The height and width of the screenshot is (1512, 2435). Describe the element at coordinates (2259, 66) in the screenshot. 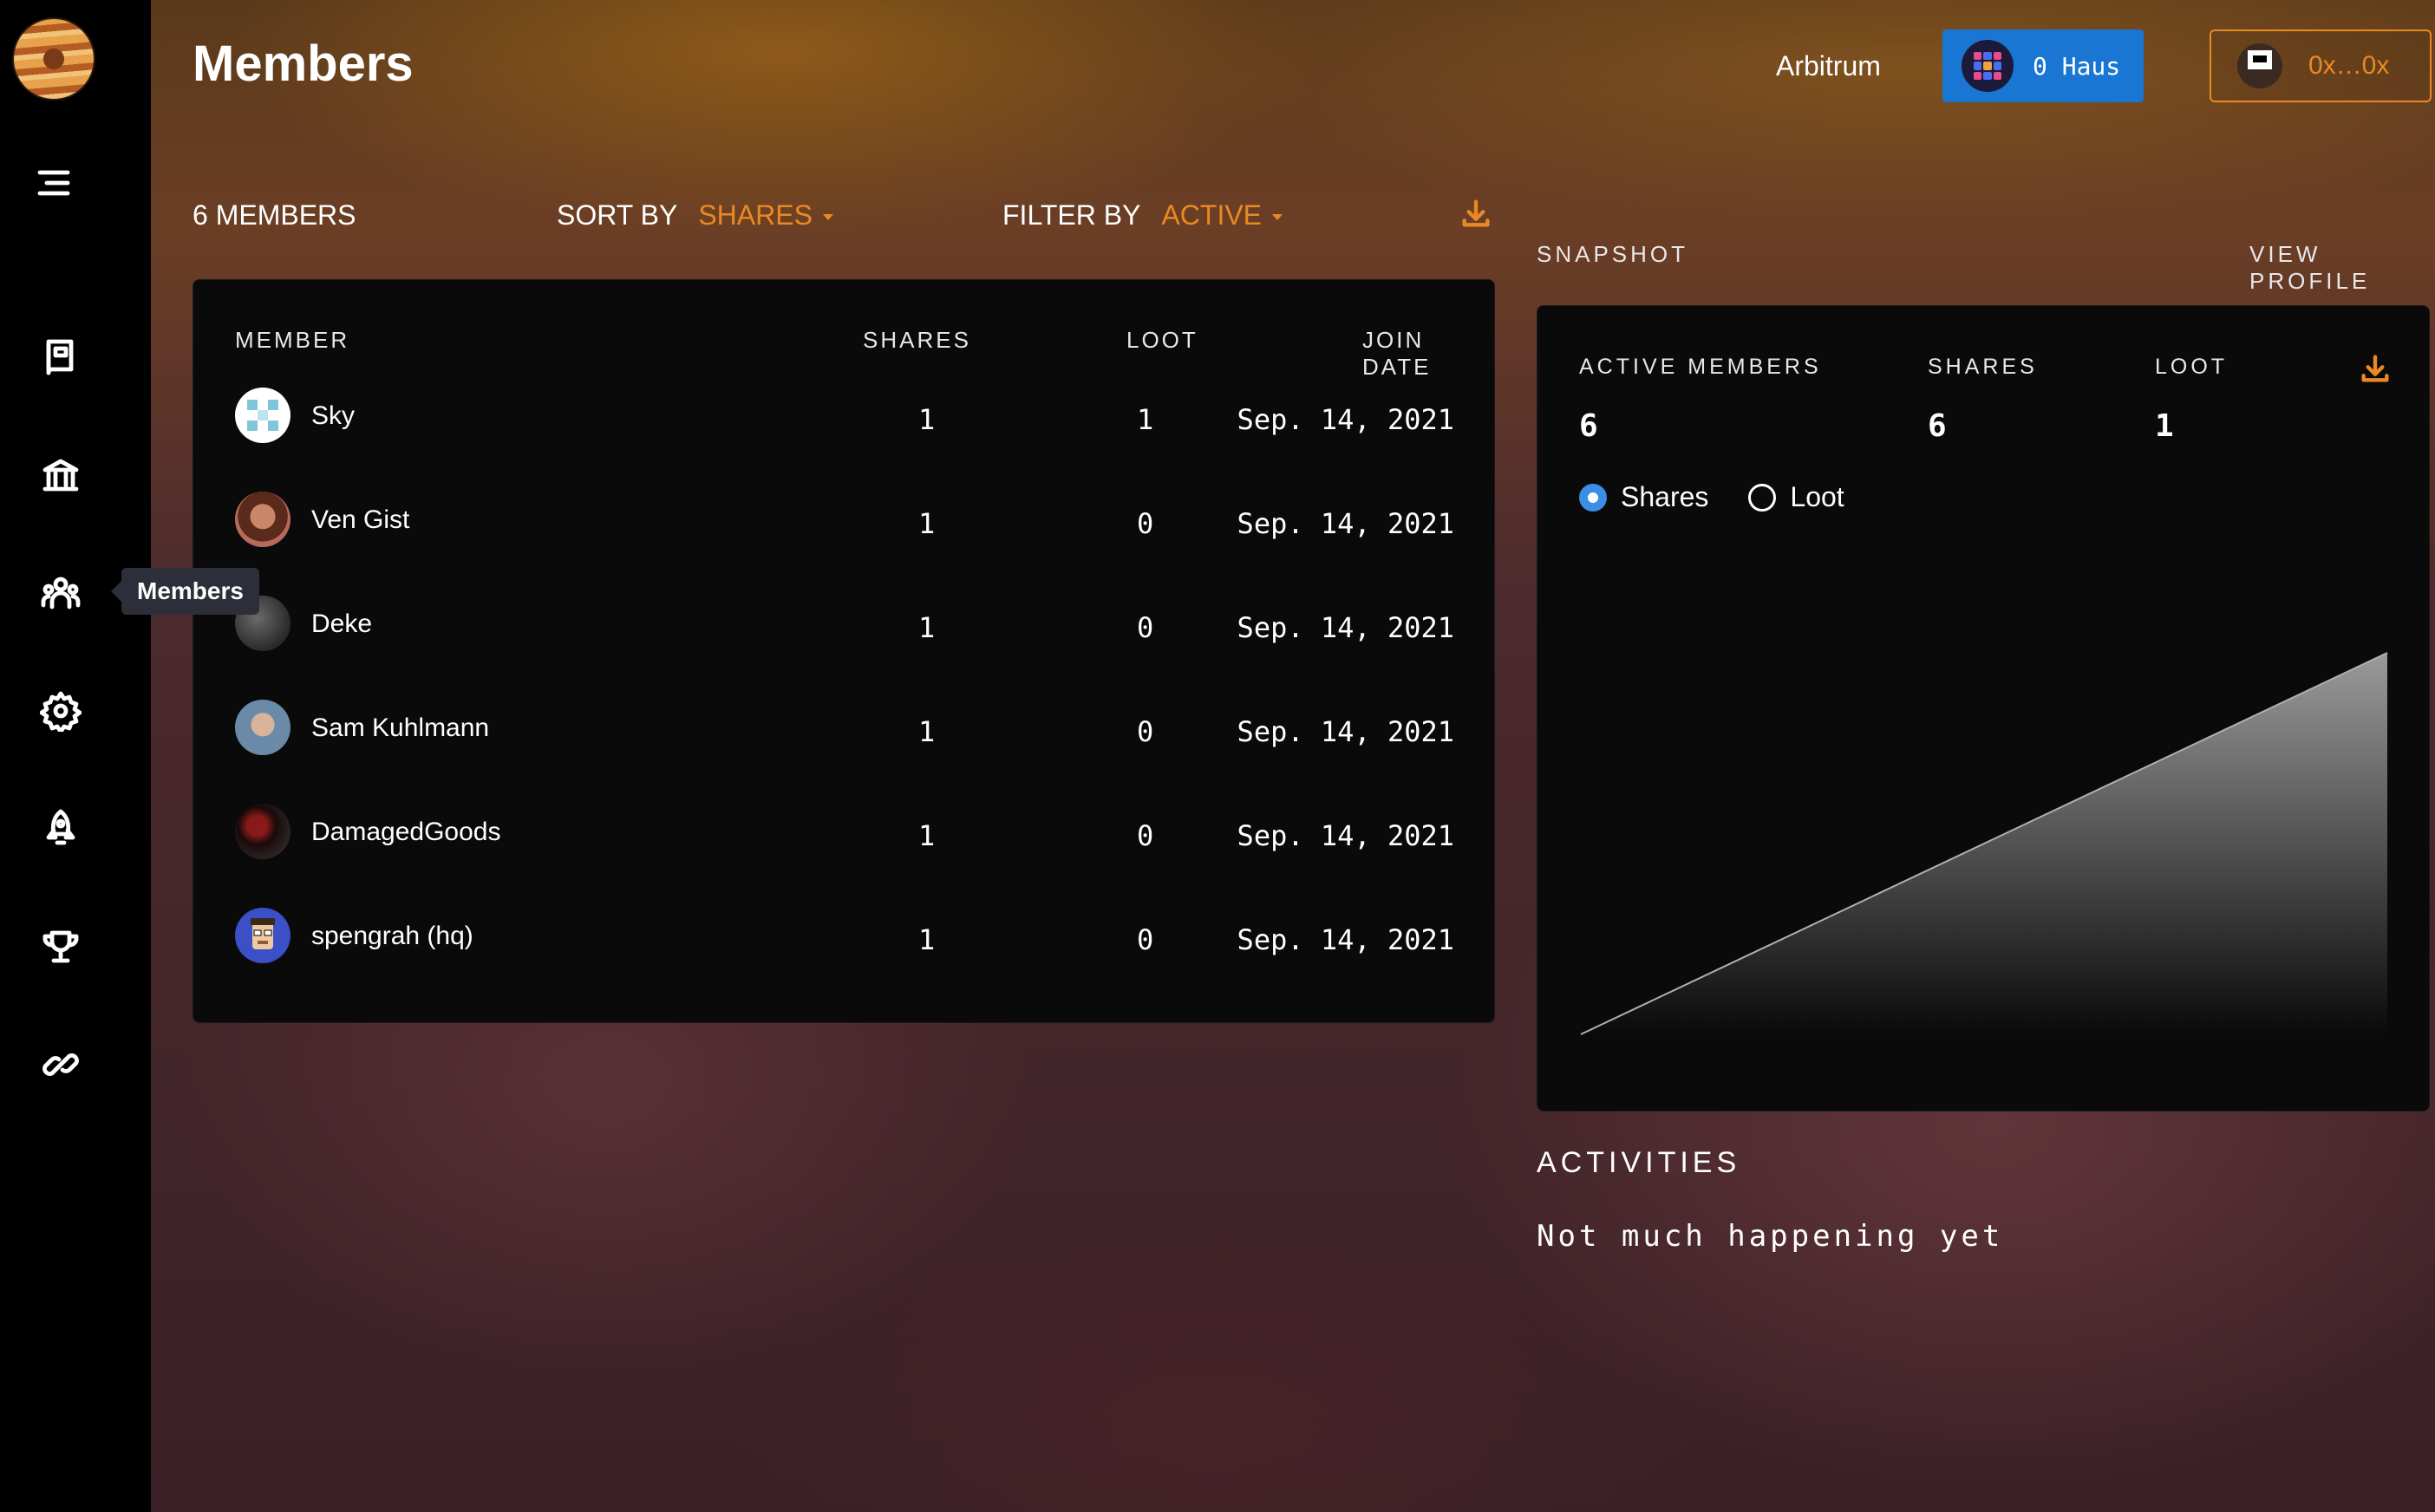

I see `wallet-avatar` at that location.